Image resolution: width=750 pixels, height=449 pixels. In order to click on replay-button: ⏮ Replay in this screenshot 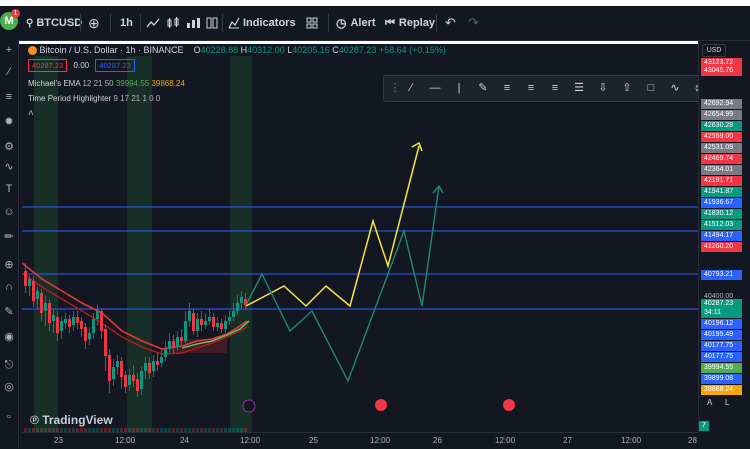, I will do `click(410, 23)`.